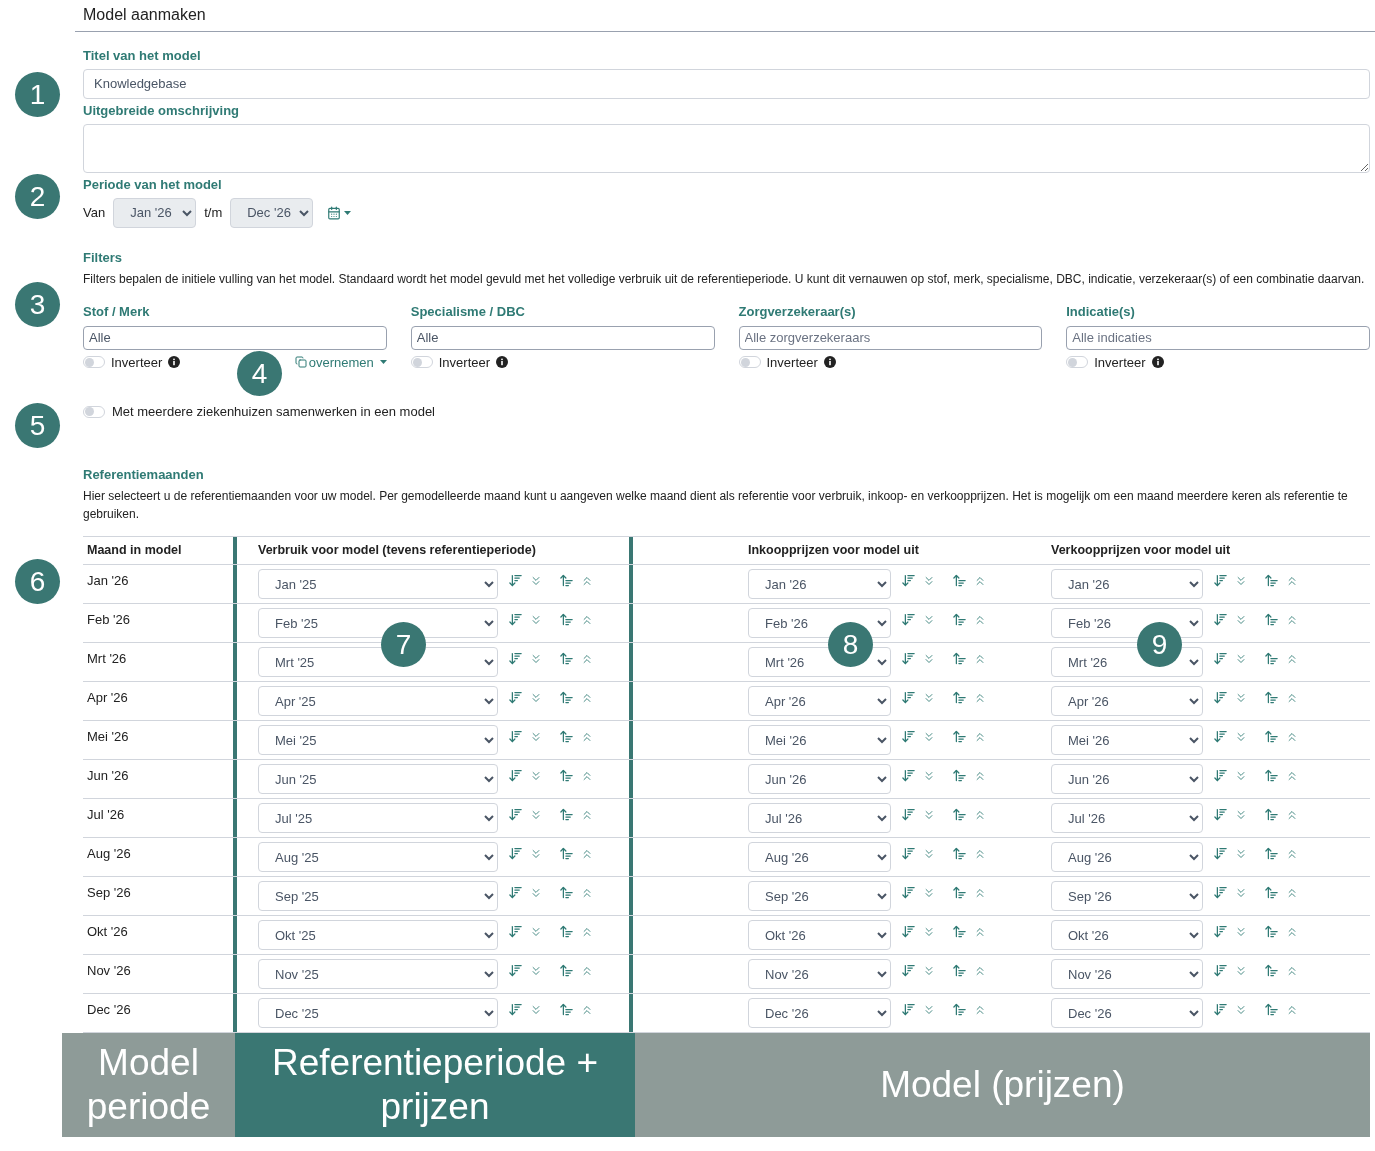 Image resolution: width=1375 pixels, height=1151 pixels. What do you see at coordinates (726, 83) in the screenshot?
I see `title-input: Knowledgebase` at bounding box center [726, 83].